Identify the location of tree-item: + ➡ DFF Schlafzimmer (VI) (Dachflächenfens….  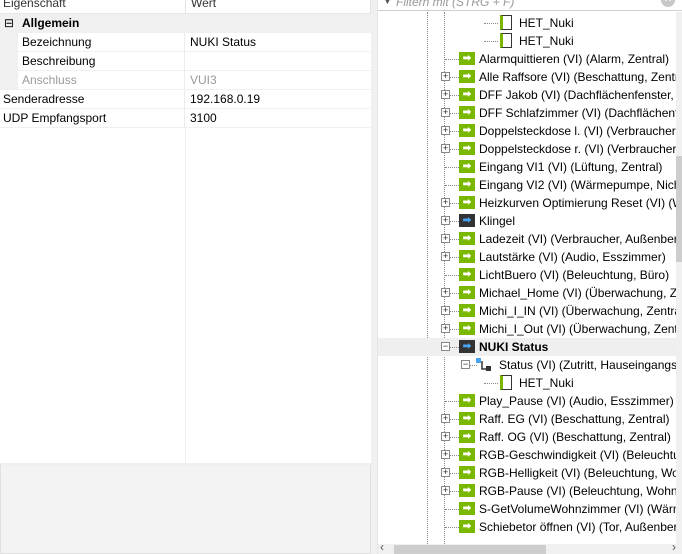
(527, 113).